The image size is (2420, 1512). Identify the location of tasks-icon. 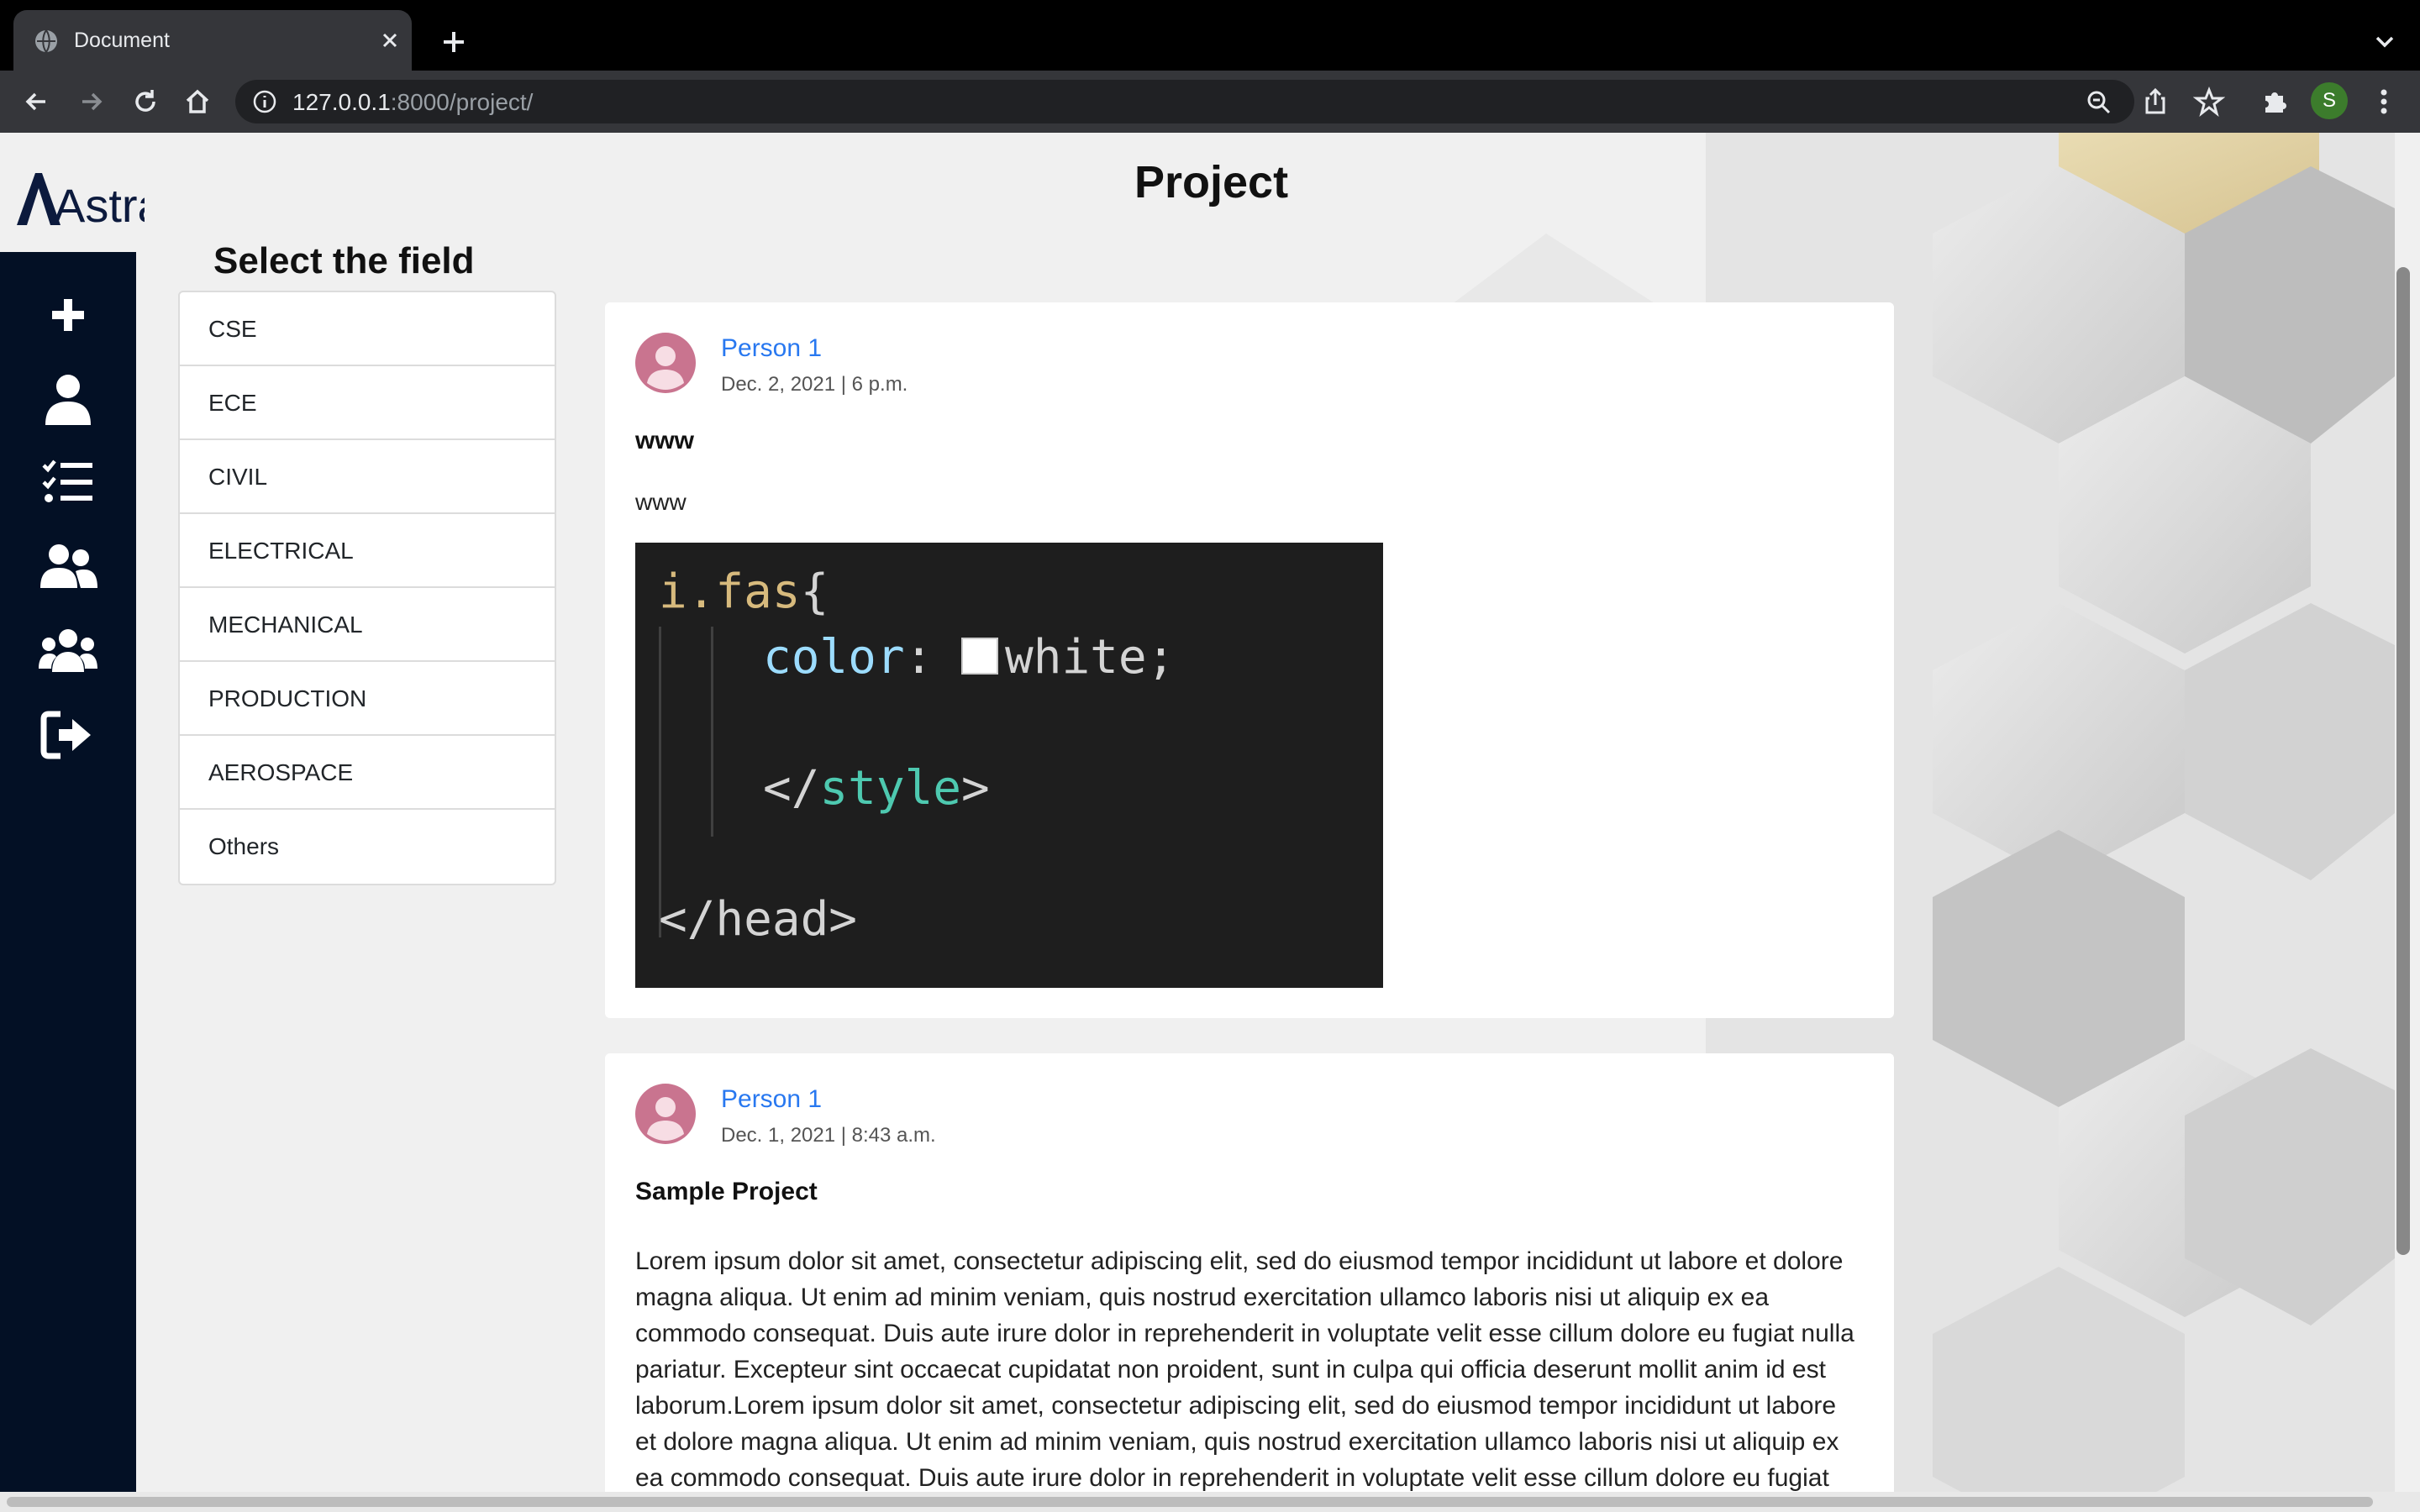
(68, 483).